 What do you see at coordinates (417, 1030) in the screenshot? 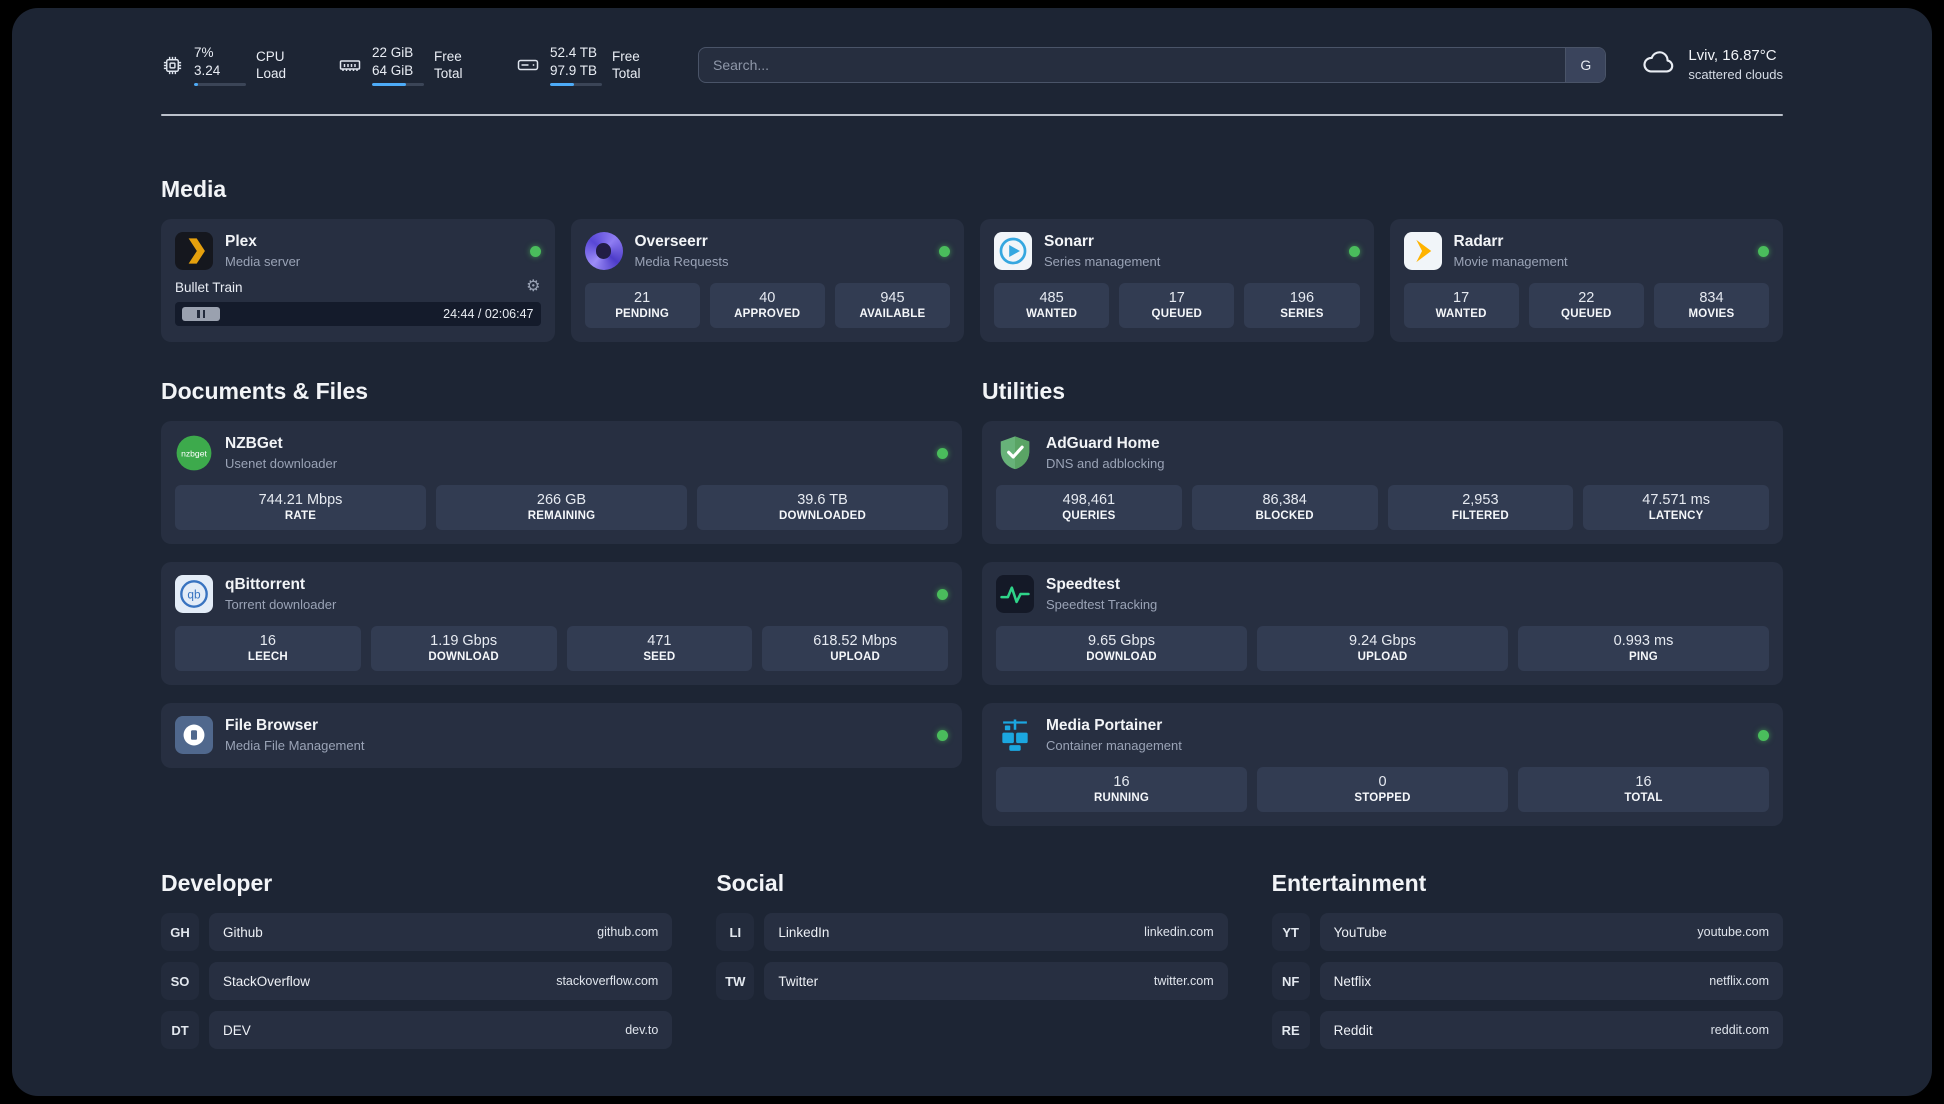
I see `bookmark-dev: DT DEV dev.to` at bounding box center [417, 1030].